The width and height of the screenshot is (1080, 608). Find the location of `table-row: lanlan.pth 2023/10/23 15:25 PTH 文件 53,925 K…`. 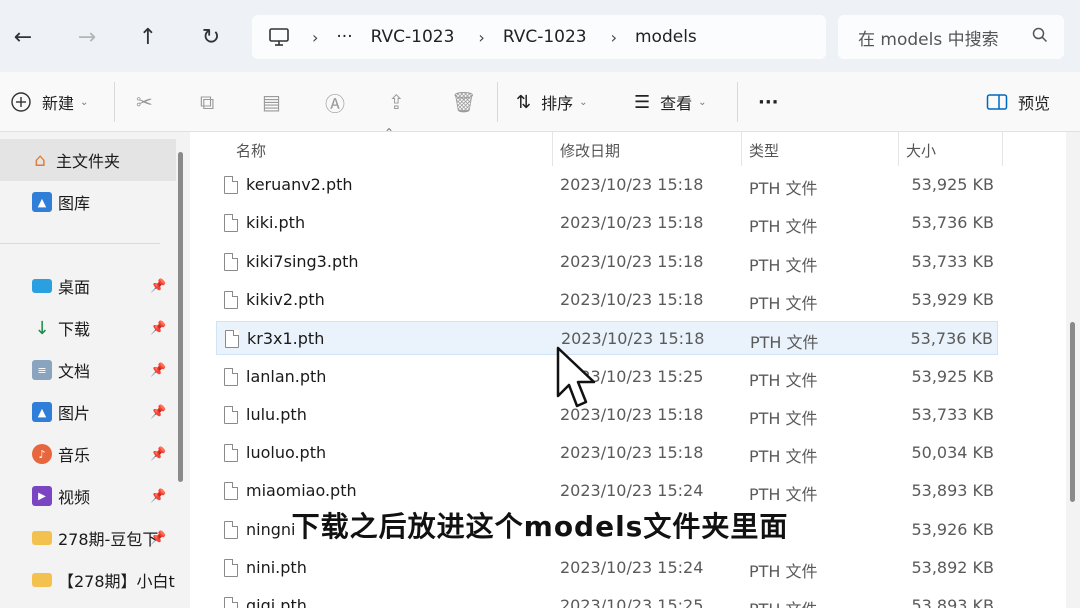

table-row: lanlan.pth 2023/10/23 15:25 PTH 文件 53,925 K… is located at coordinates (607, 377).